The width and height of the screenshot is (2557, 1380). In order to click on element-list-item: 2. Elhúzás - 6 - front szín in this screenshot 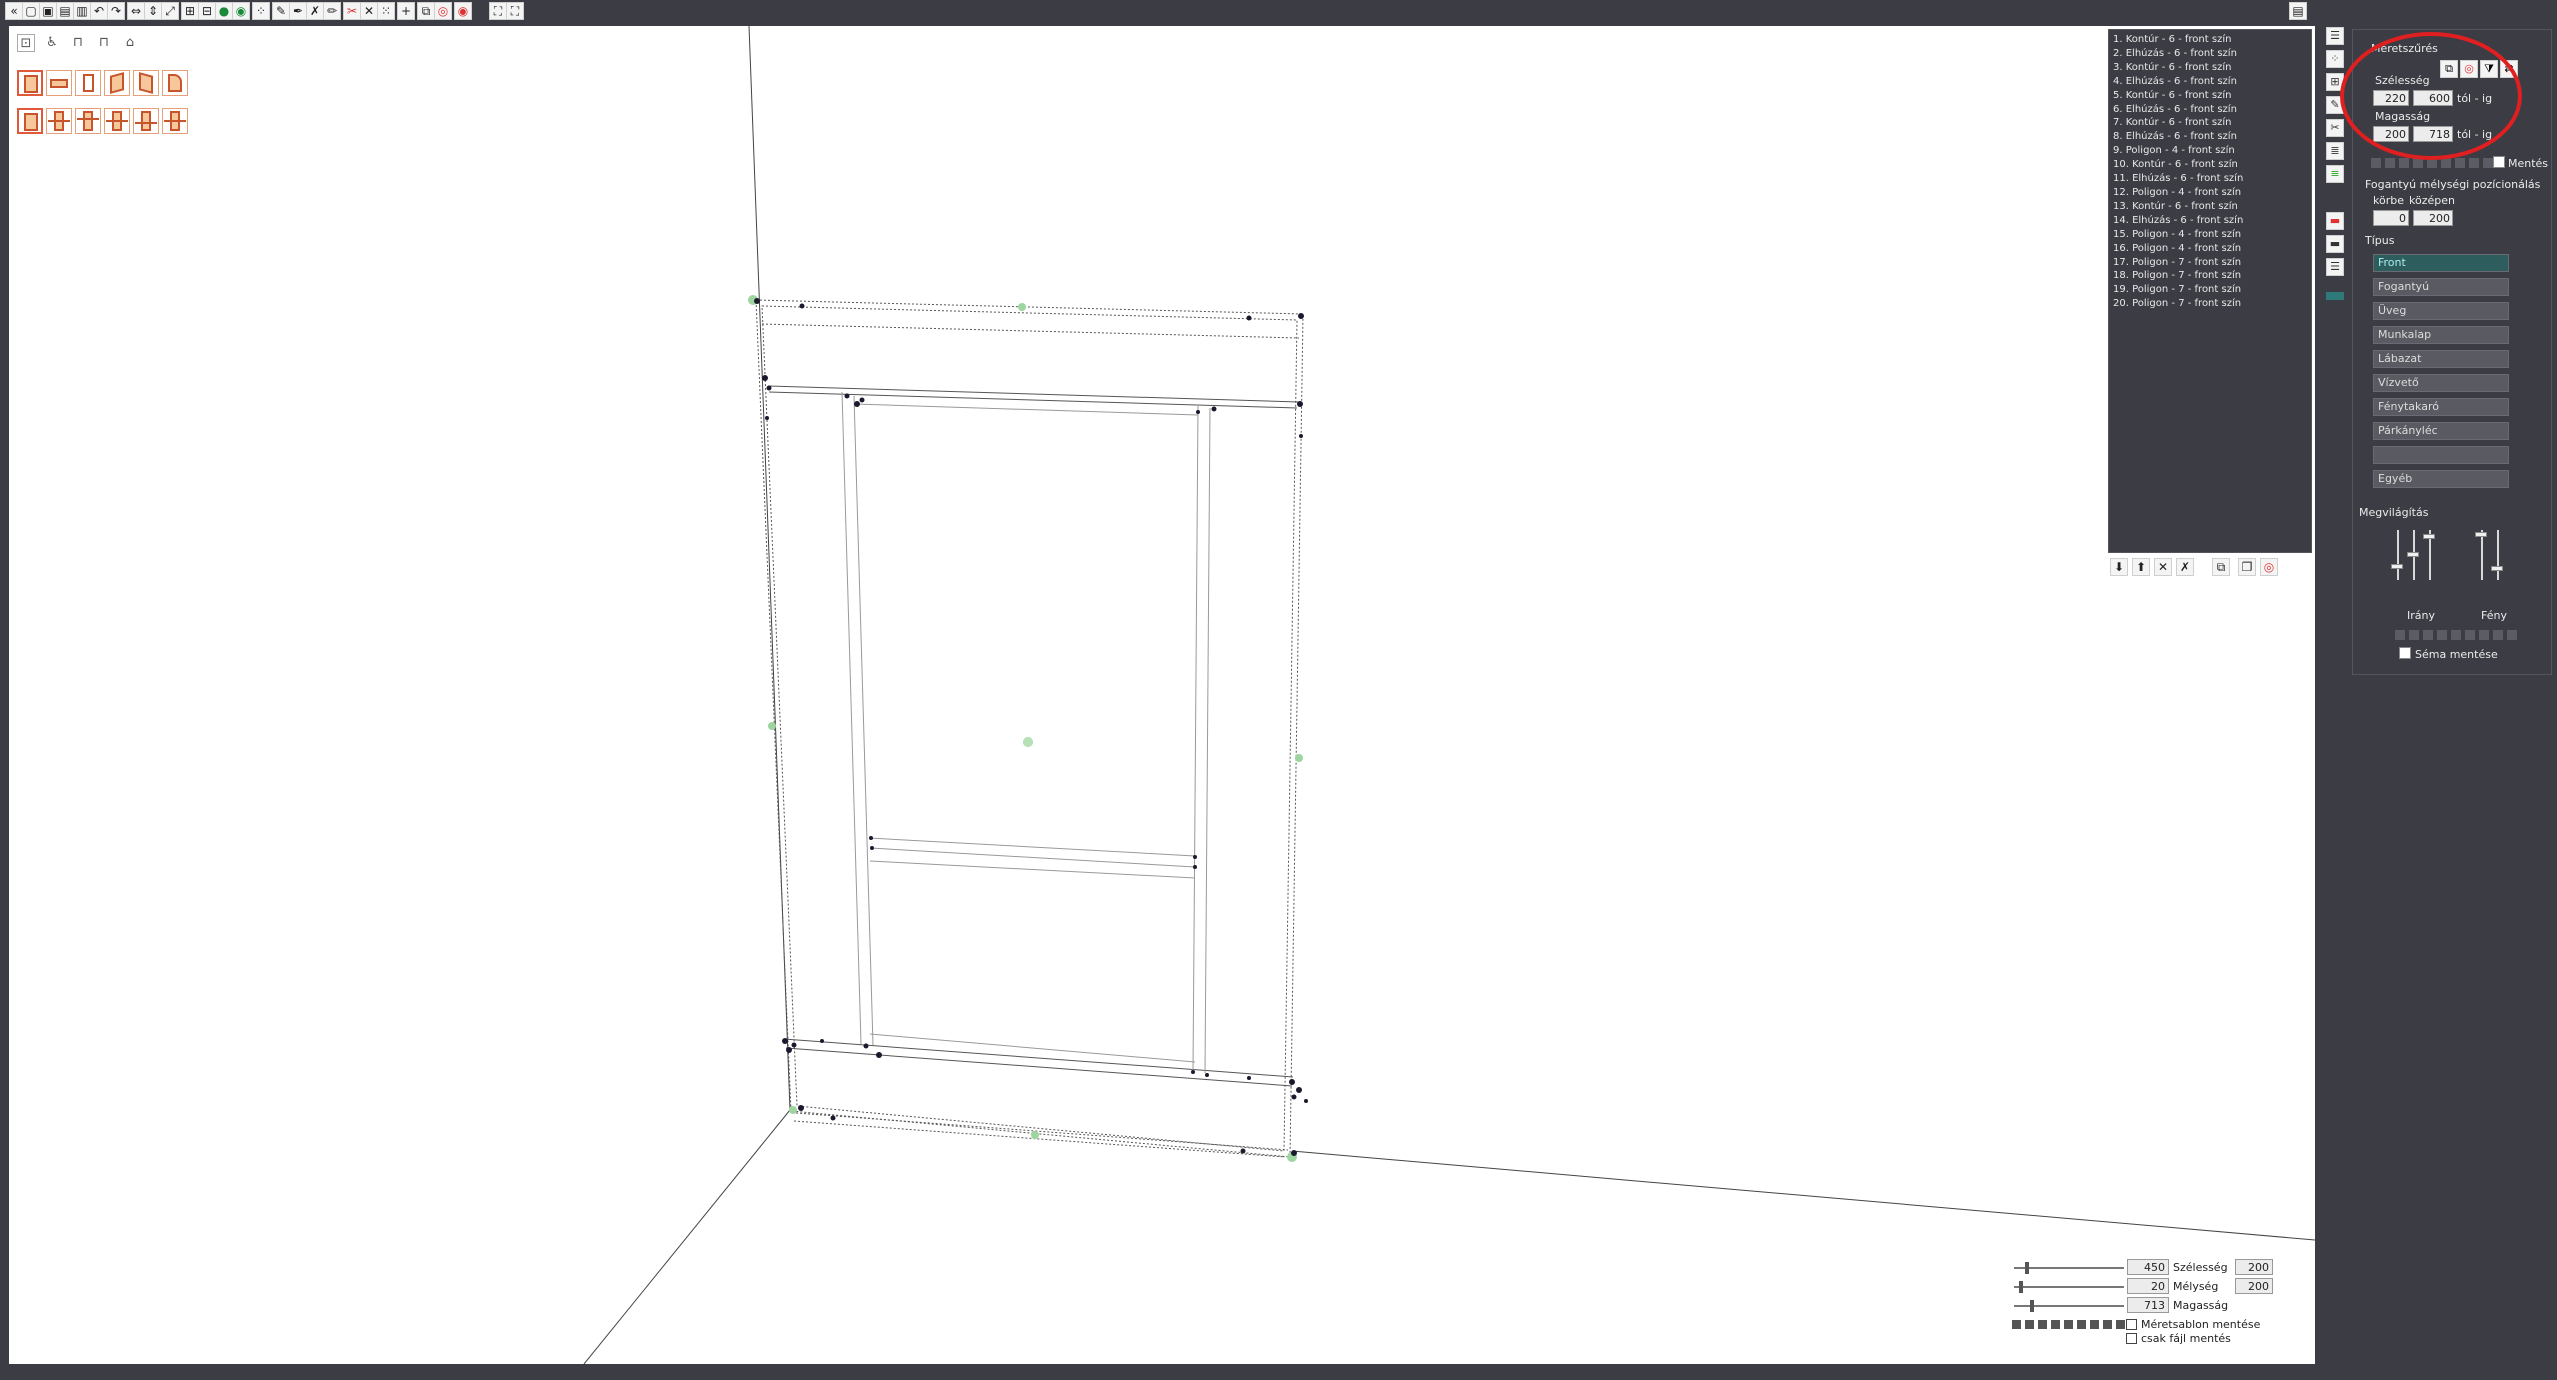, I will do `click(2210, 54)`.